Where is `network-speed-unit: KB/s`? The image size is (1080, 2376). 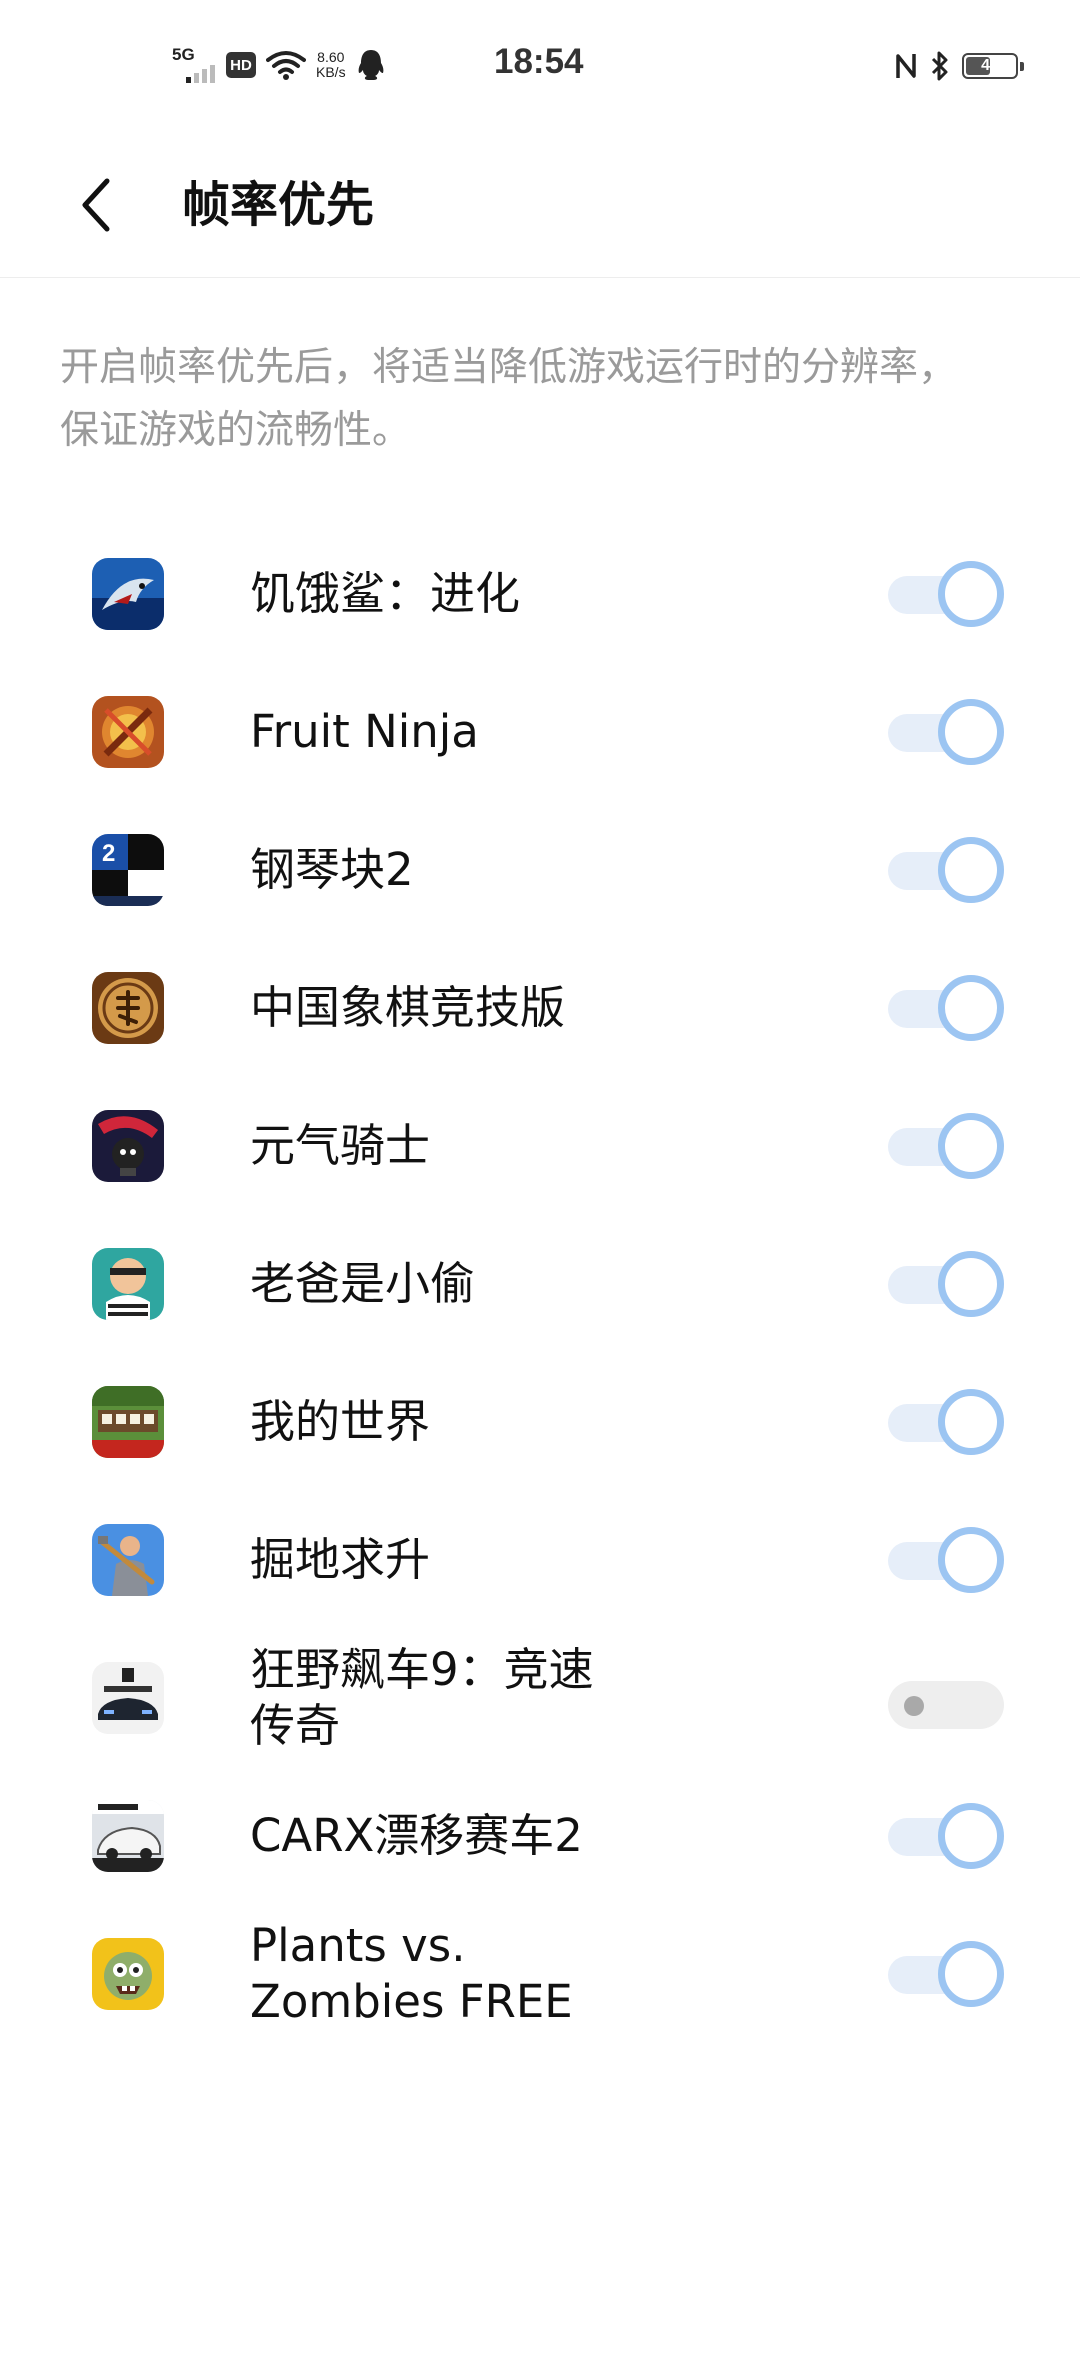 network-speed-unit: KB/s is located at coordinates (331, 72).